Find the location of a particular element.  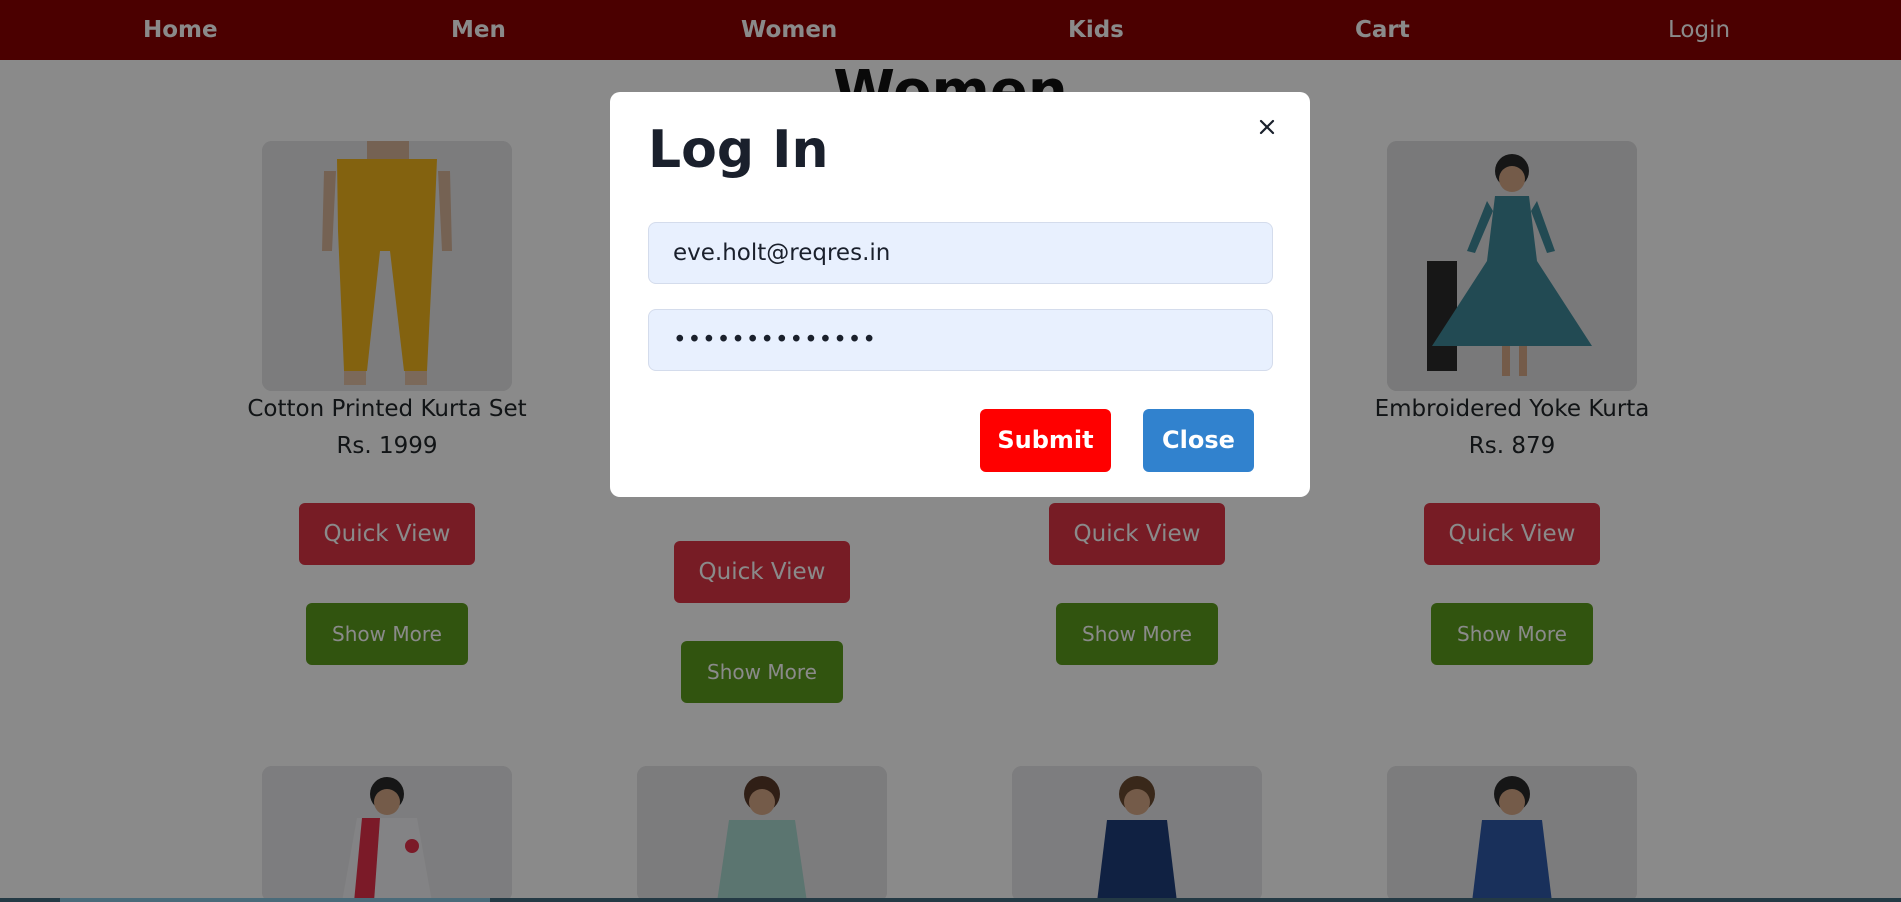

password-field is located at coordinates (960, 340).